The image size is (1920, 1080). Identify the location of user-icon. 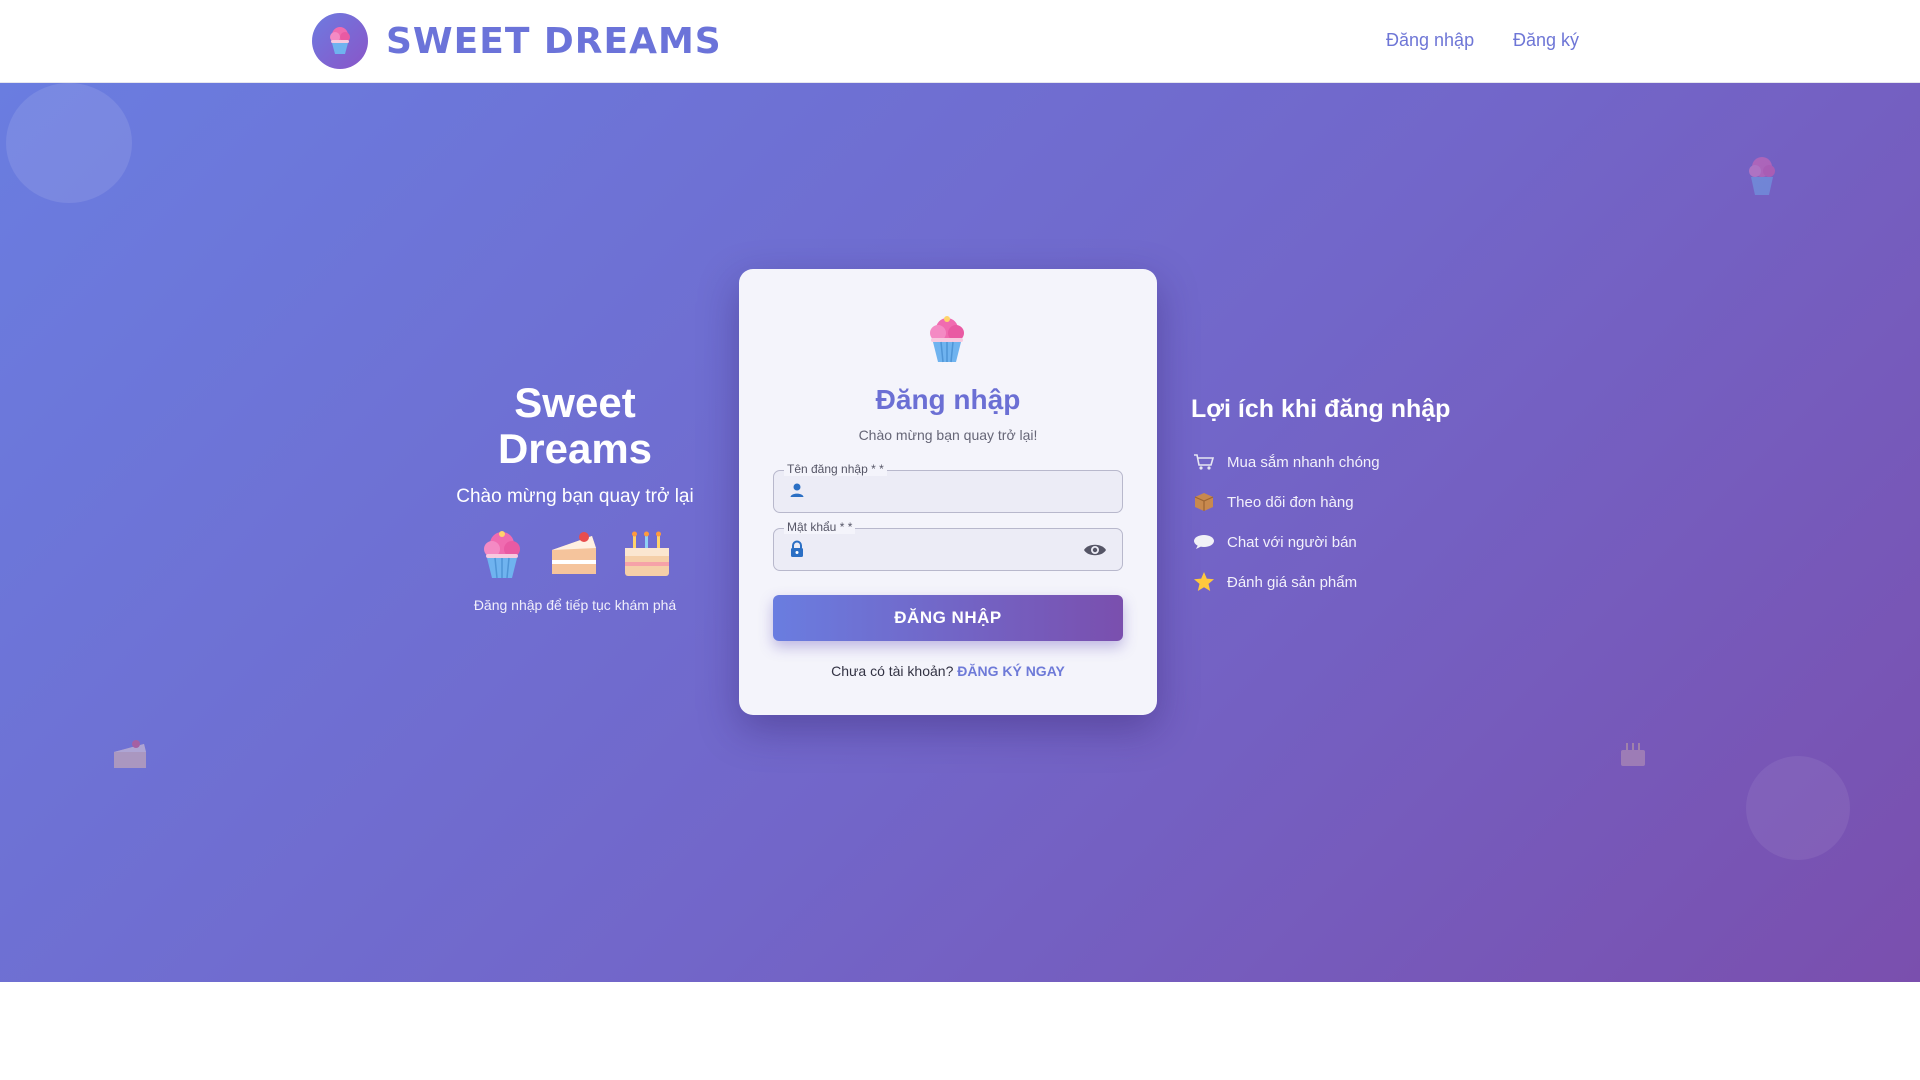
(797, 492).